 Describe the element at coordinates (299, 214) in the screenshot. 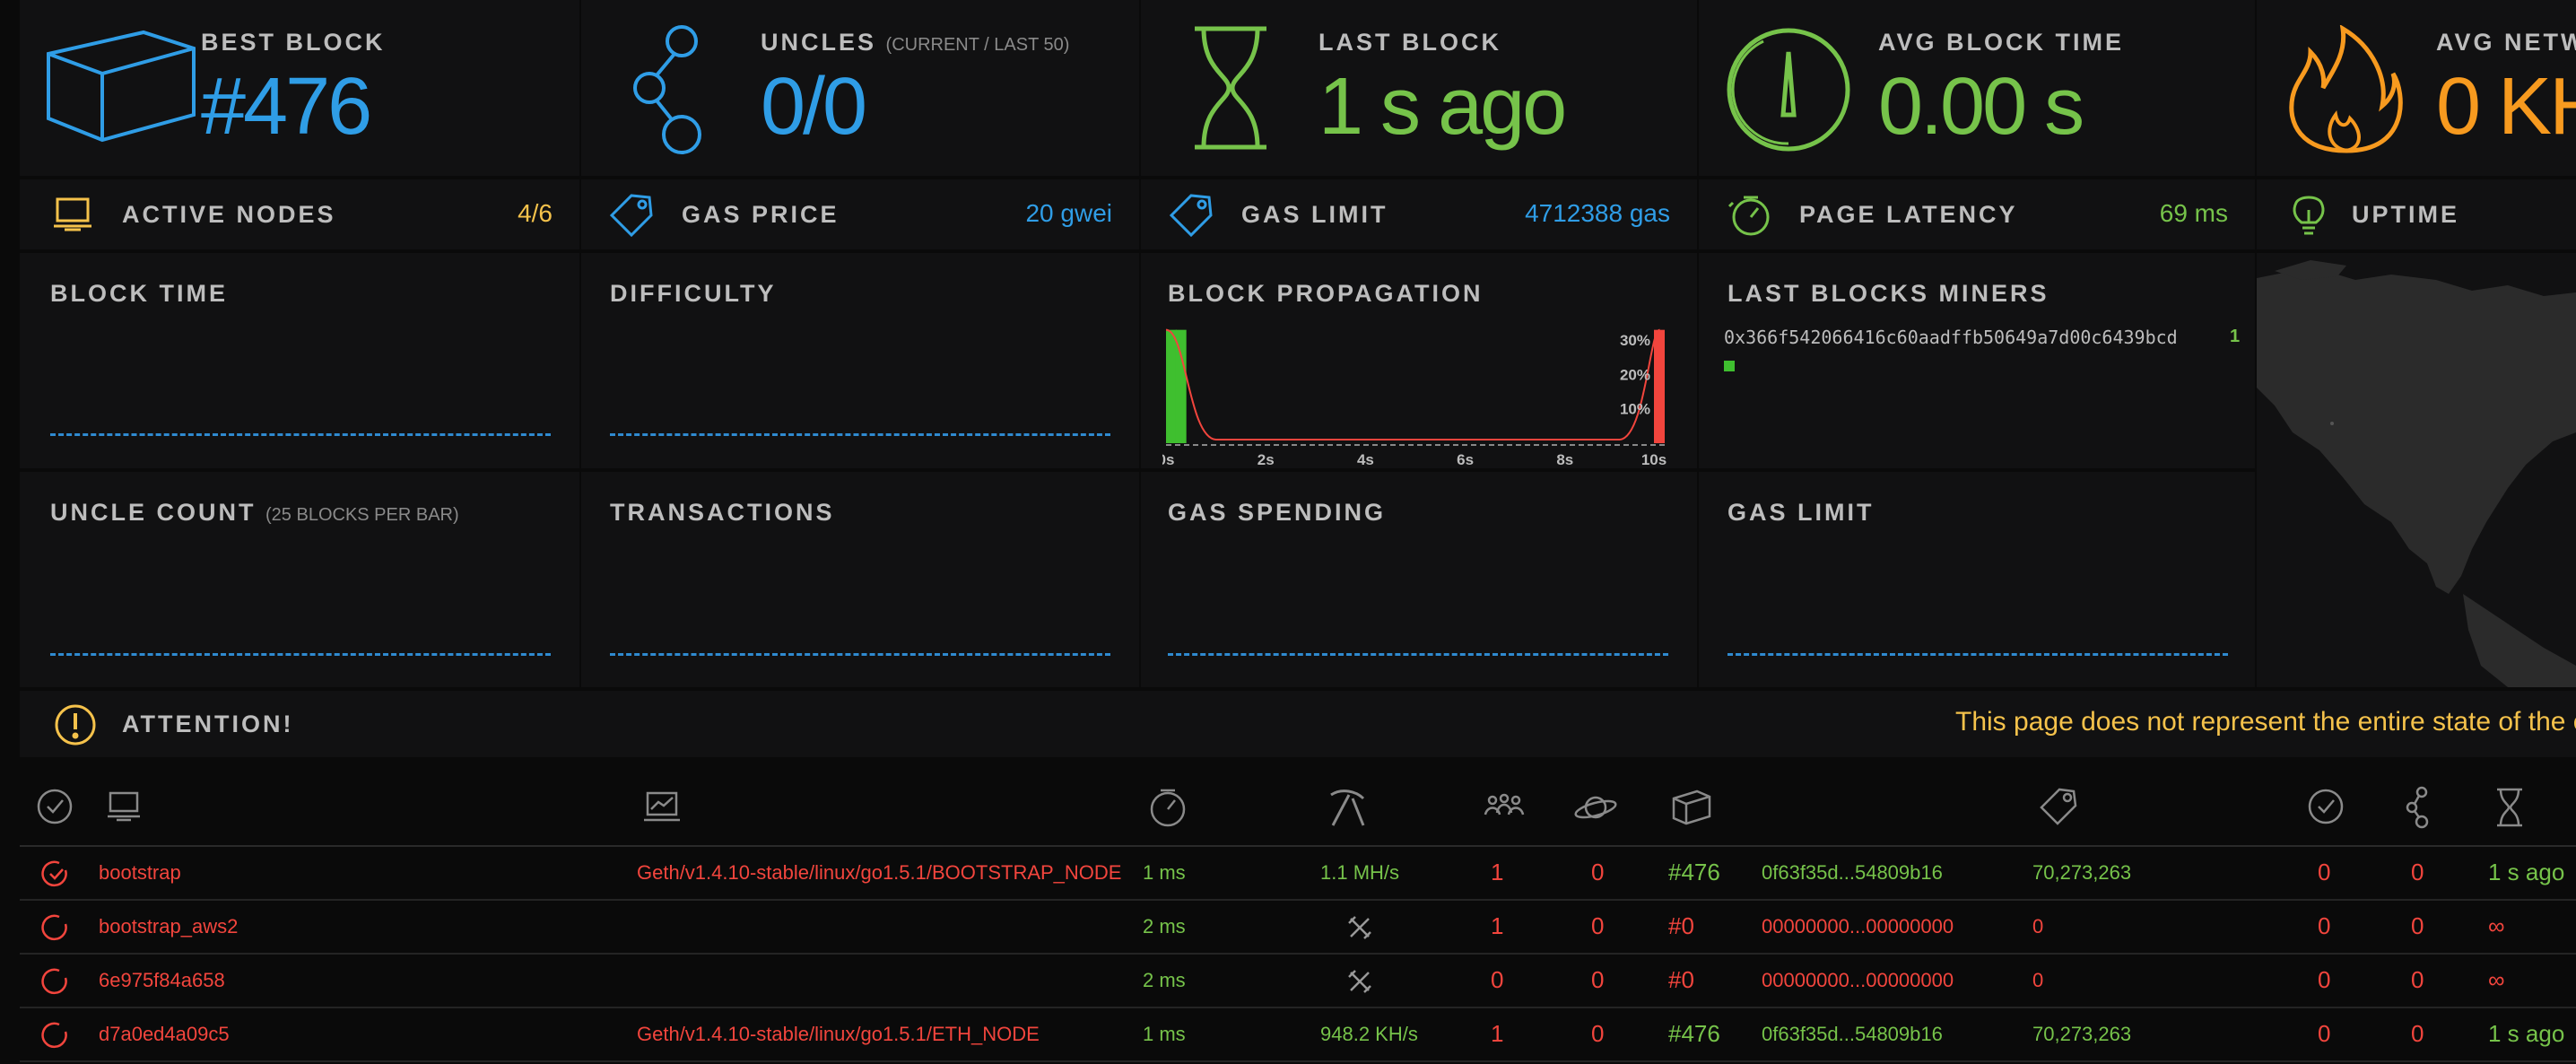

I see `stat-active-nodes: ACTIVE NODES 4/6` at that location.